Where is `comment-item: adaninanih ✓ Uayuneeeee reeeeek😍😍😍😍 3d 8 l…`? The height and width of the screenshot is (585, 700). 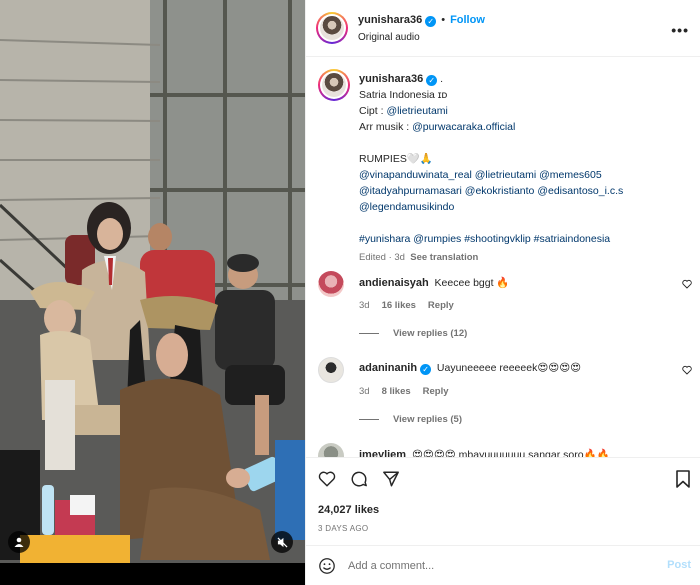 comment-item: adaninanih ✓ Uayuneeeee reeeeek😍😍😍😍 3d 8 l… is located at coordinates (508, 392).